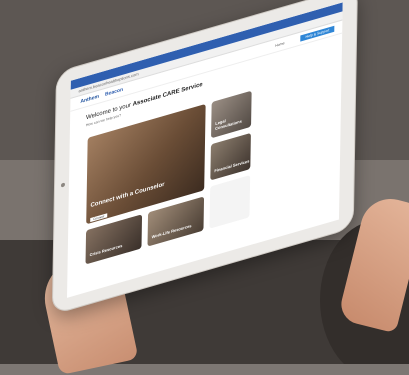  What do you see at coordinates (106, 250) in the screenshot?
I see `tile-crisis-label: Crisis Resources` at bounding box center [106, 250].